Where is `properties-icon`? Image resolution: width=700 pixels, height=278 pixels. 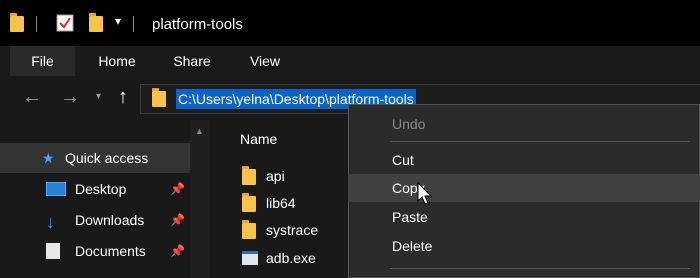
properties-icon is located at coordinates (65, 23).